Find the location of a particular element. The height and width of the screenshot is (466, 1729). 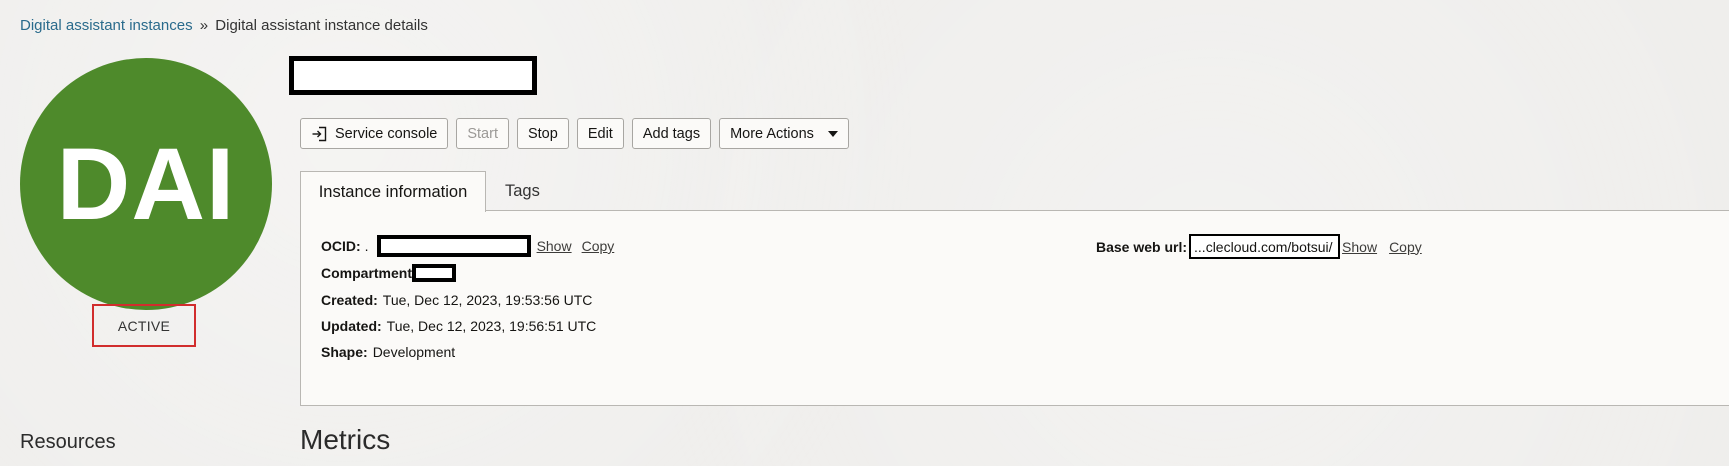

service-console-label: Service console is located at coordinates (386, 133).